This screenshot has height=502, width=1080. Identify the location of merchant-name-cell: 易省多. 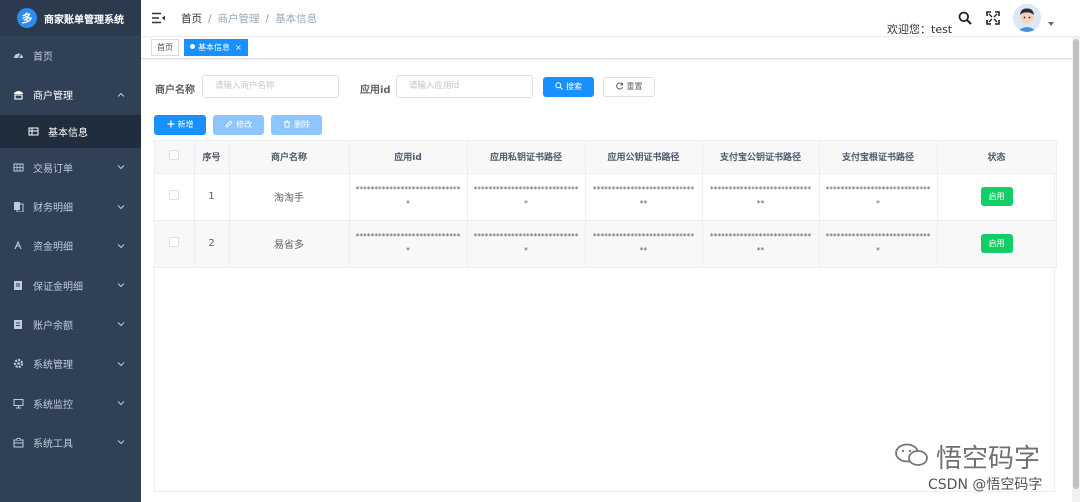
(289, 244).